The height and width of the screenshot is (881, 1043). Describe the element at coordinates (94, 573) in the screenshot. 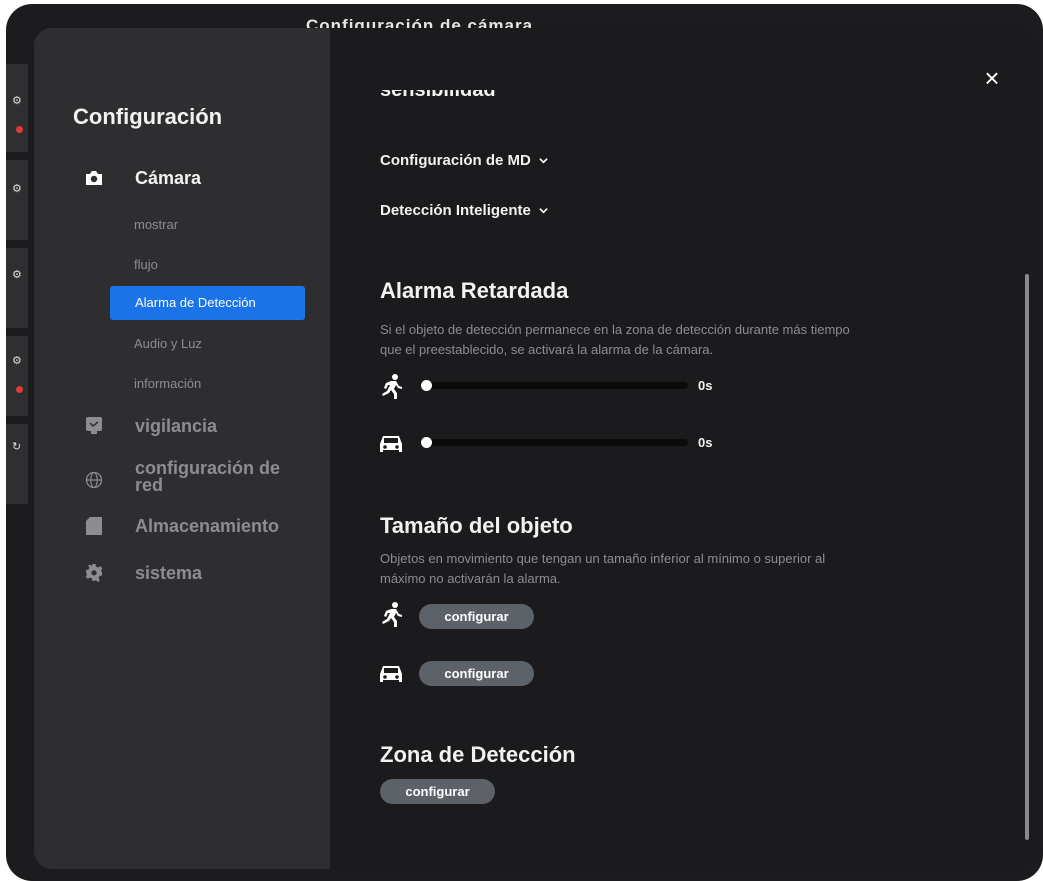

I see `gear-icon` at that location.